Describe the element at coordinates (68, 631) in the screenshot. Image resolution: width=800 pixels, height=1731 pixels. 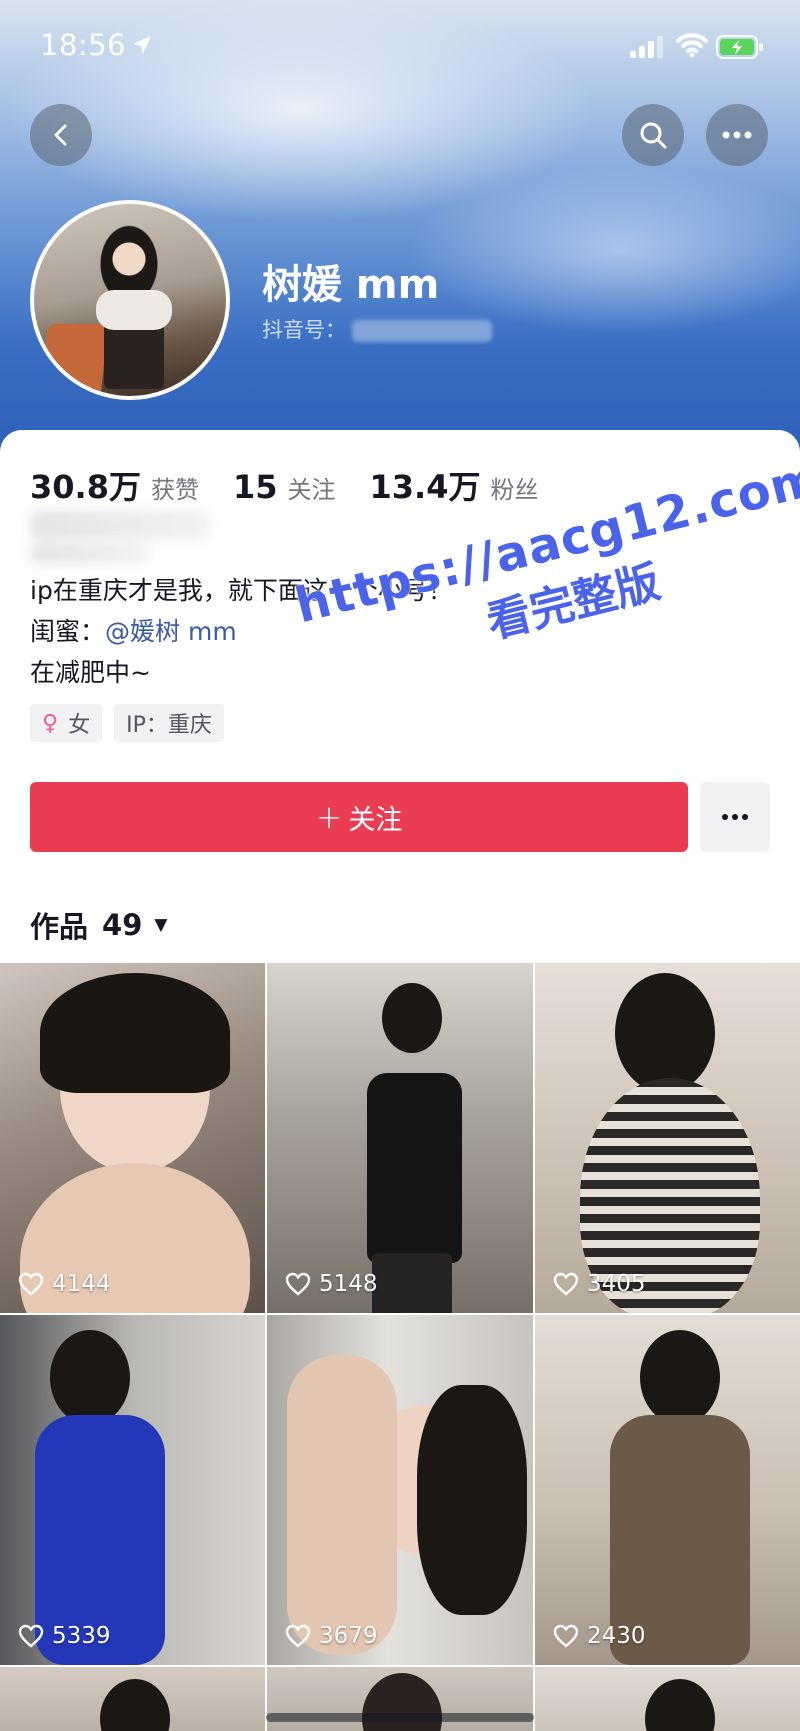
I see `bio-prefix: 闺蜜：` at that location.